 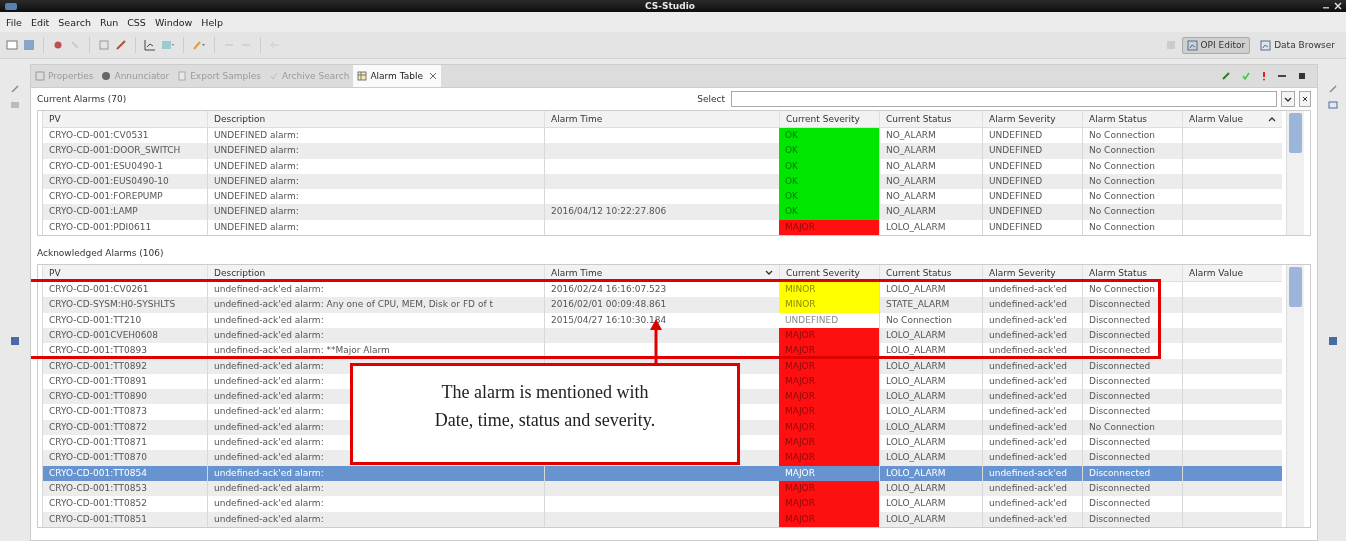 What do you see at coordinates (124, 458) in the screenshot?
I see `table-cell: CRYO-CD-001:TT0870` at bounding box center [124, 458].